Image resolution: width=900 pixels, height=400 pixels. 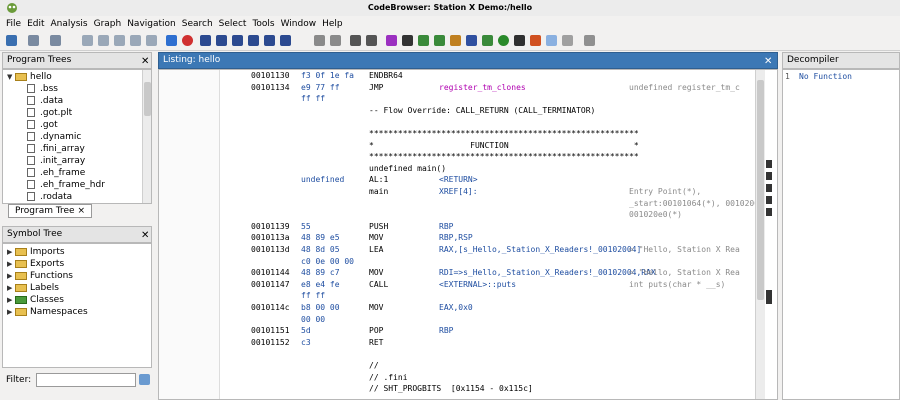 What do you see at coordinates (487, 226) in the screenshot?
I see `listing-line: 00101139 55 PUSH RBP` at bounding box center [487, 226].